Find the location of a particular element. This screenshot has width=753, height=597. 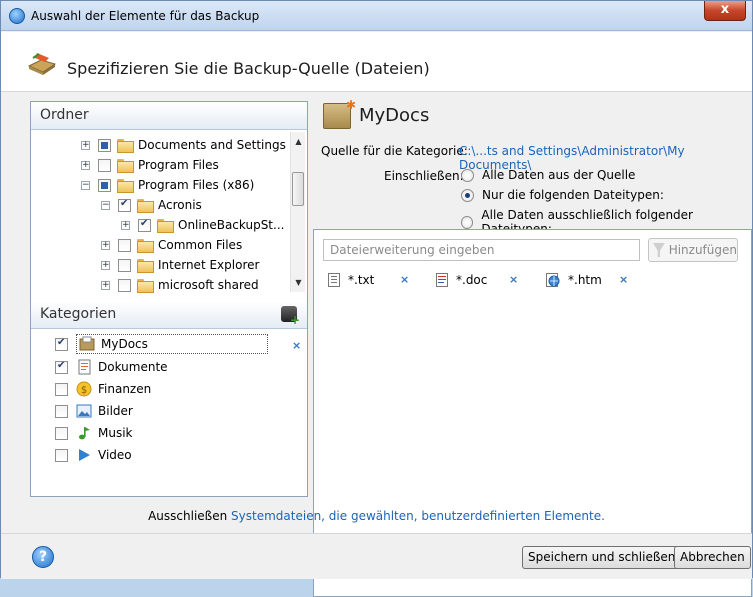

category-item-mydocs: MyDocs is located at coordinates (161, 344).